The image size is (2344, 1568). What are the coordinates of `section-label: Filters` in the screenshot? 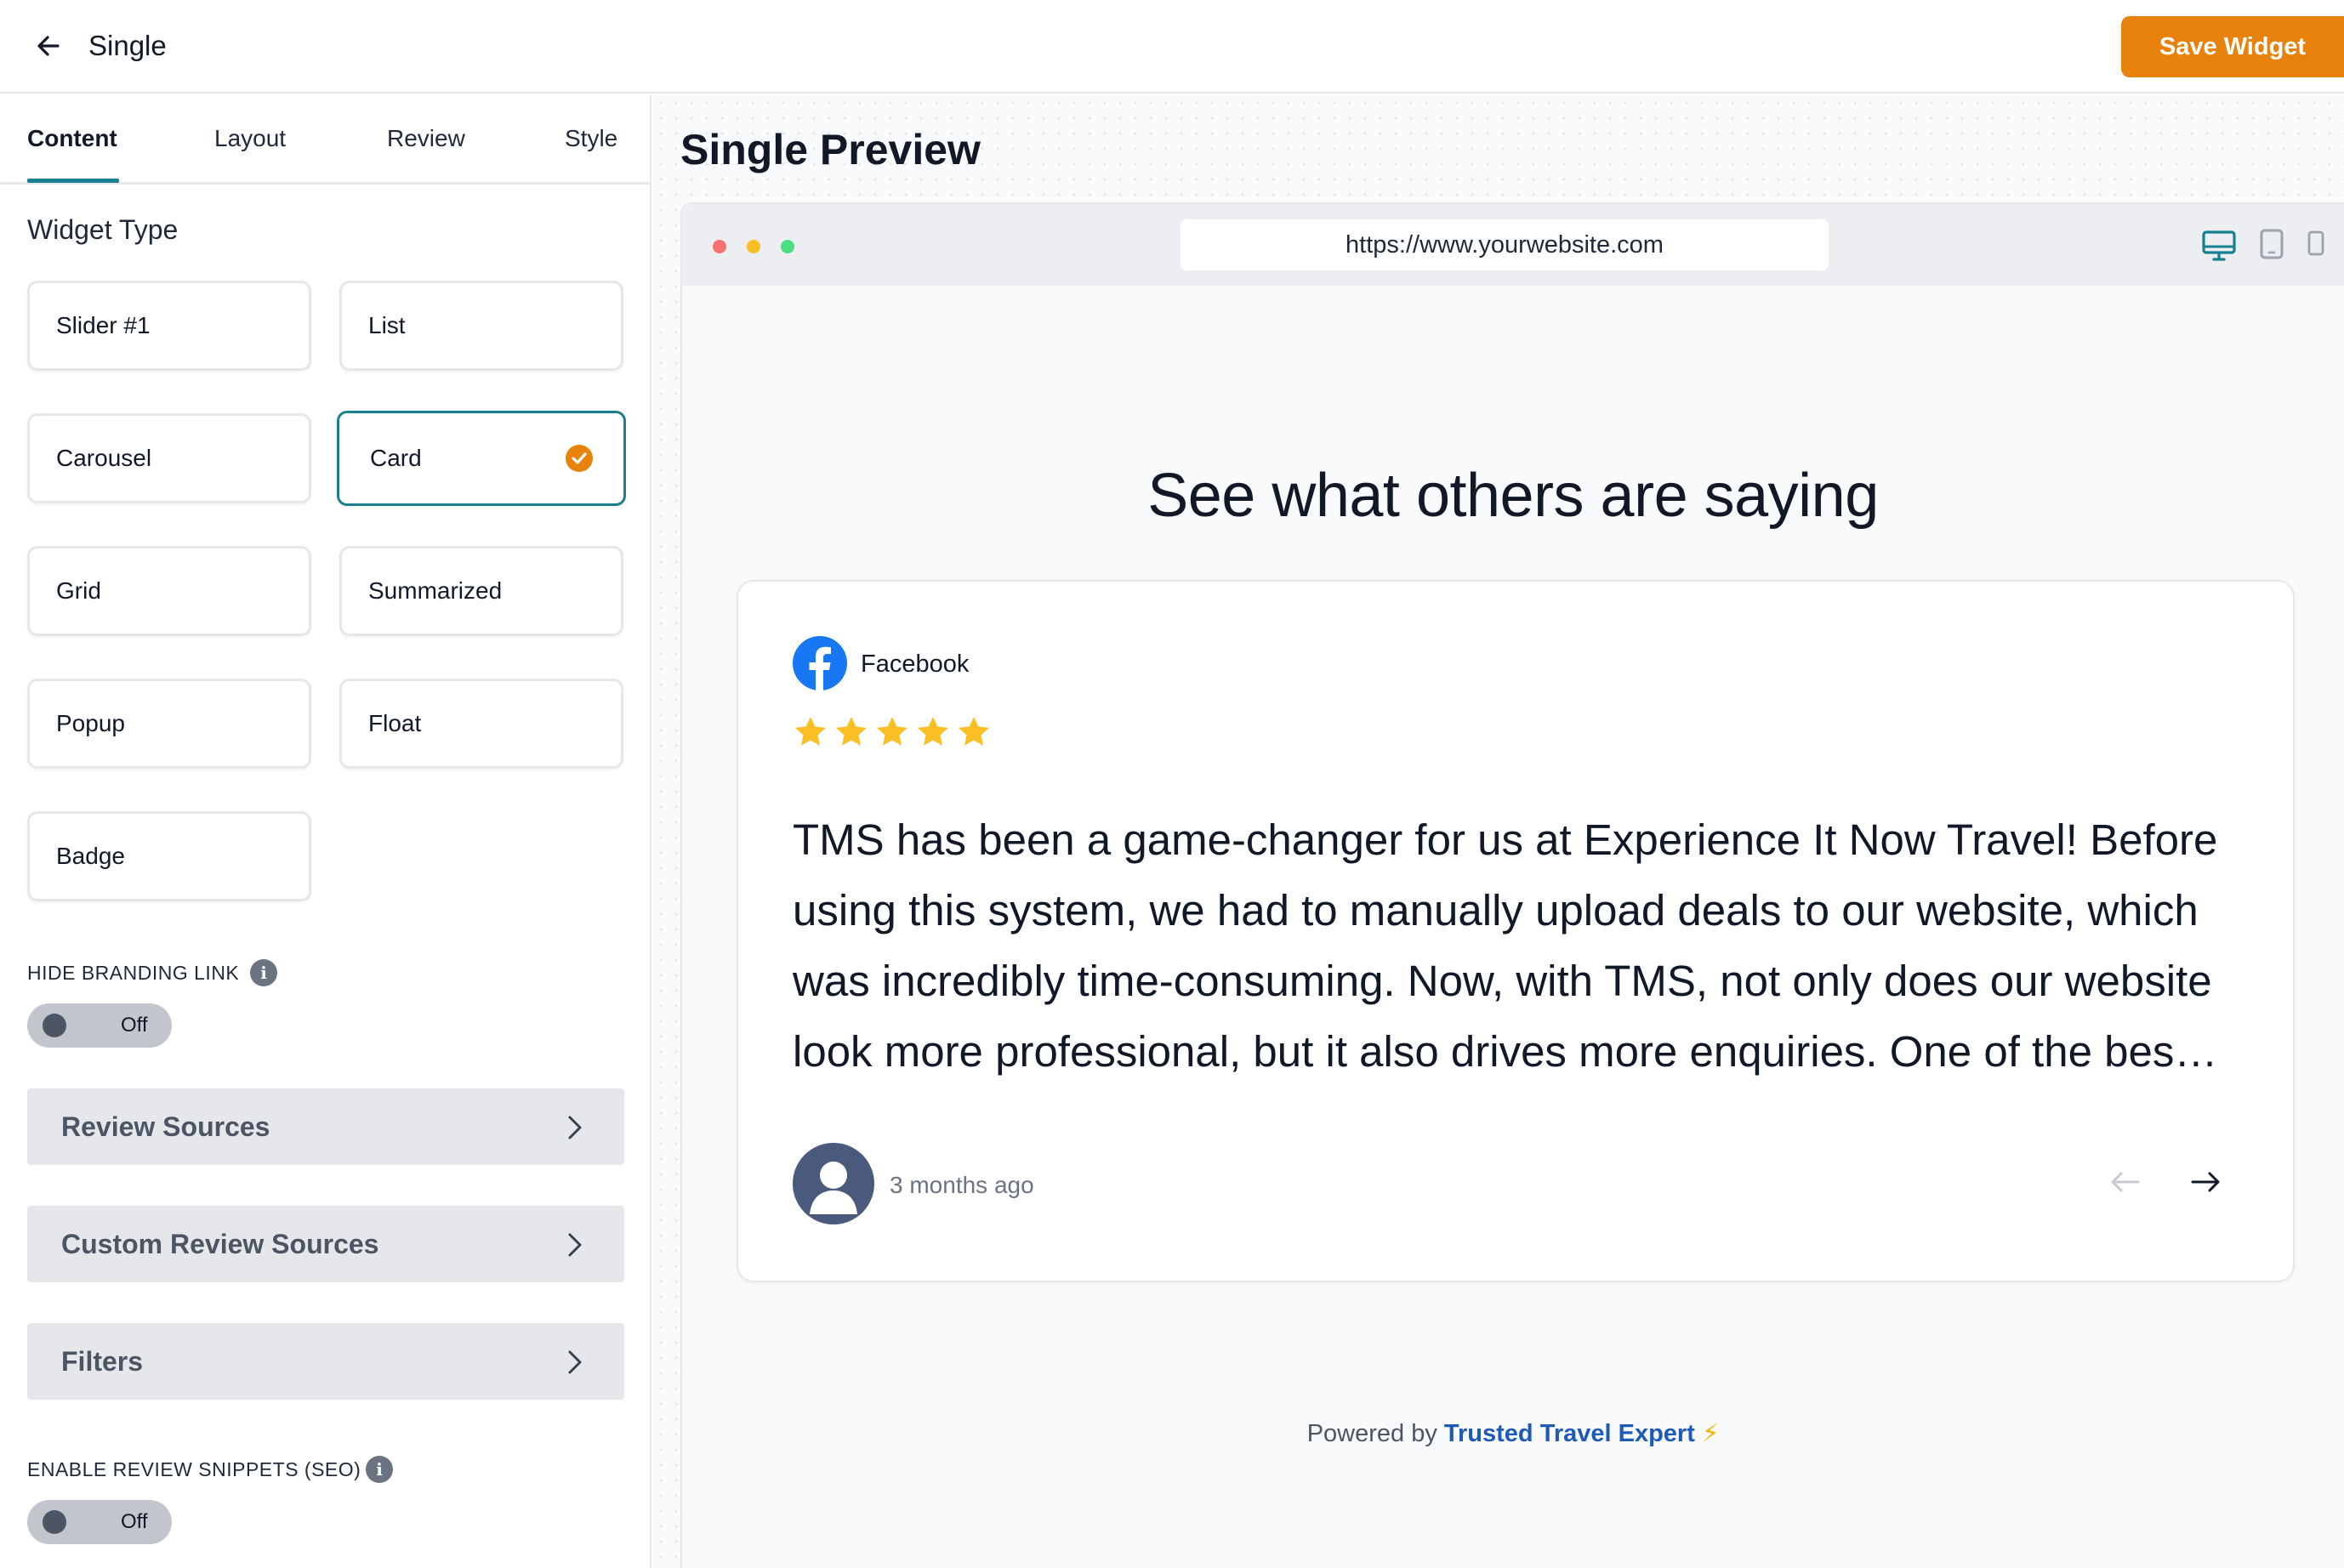 It's located at (103, 1361).